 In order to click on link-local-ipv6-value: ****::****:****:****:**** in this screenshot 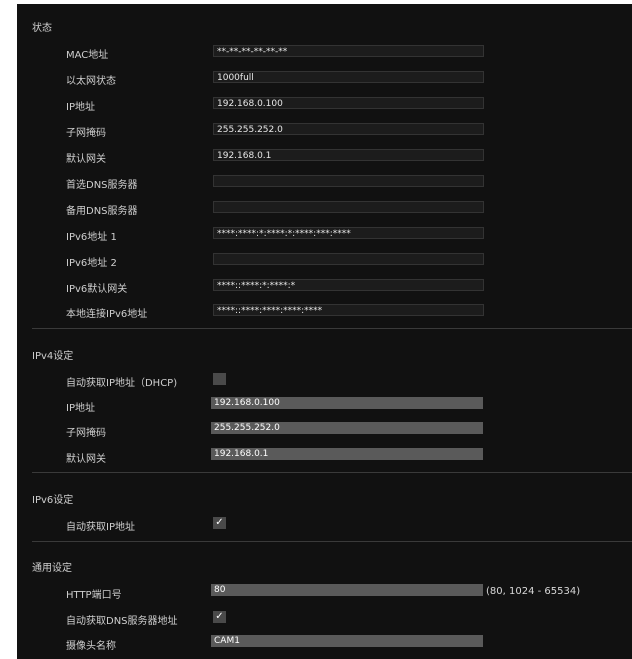, I will do `click(348, 310)`.